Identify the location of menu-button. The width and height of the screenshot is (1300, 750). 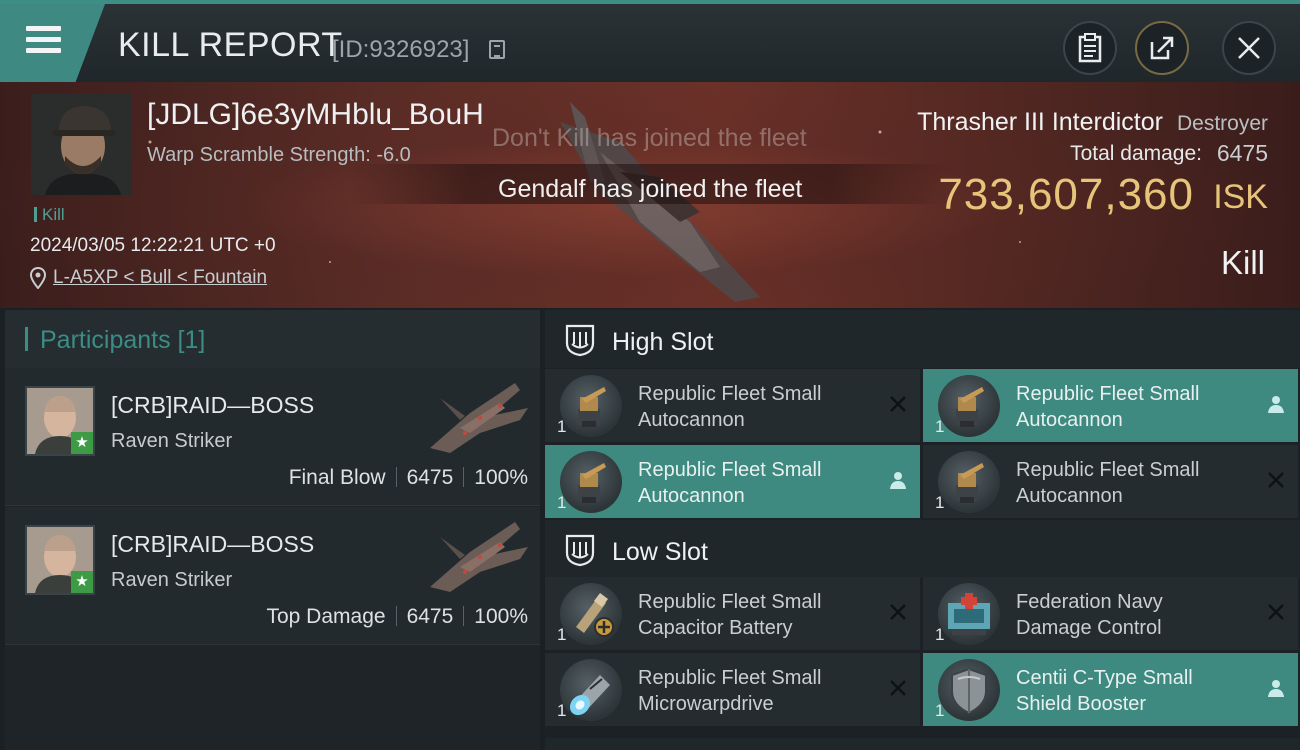
(52, 43).